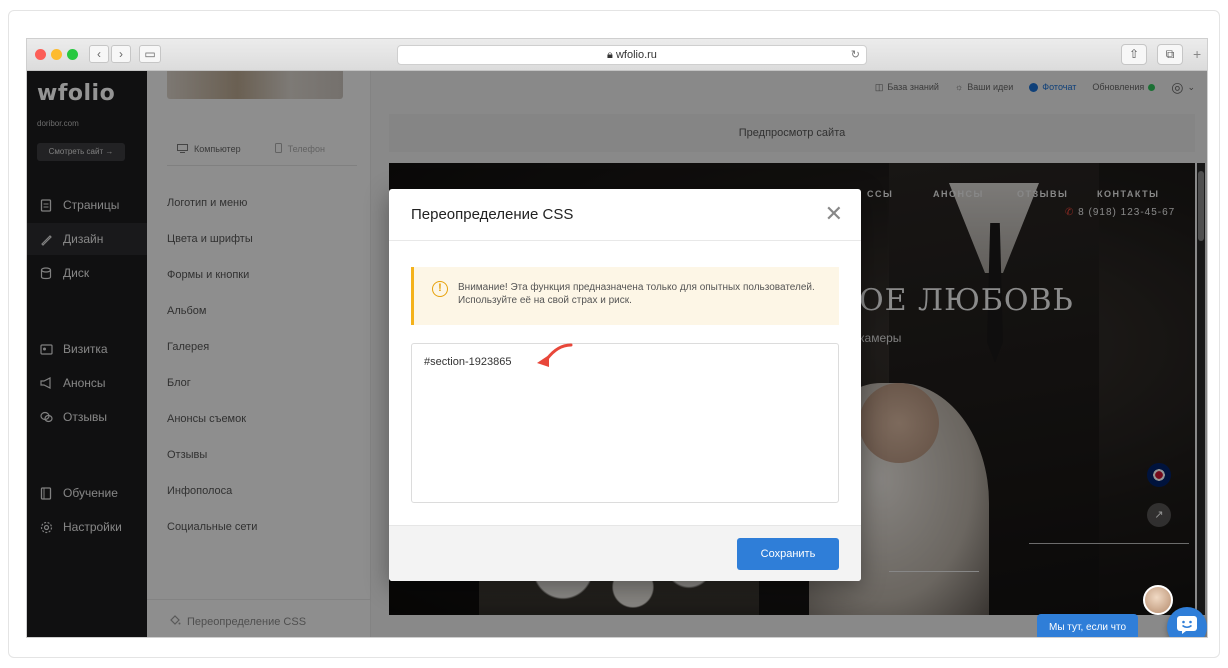  What do you see at coordinates (1170, 54) in the screenshot?
I see `tabs-overview-icon: ⧉` at bounding box center [1170, 54].